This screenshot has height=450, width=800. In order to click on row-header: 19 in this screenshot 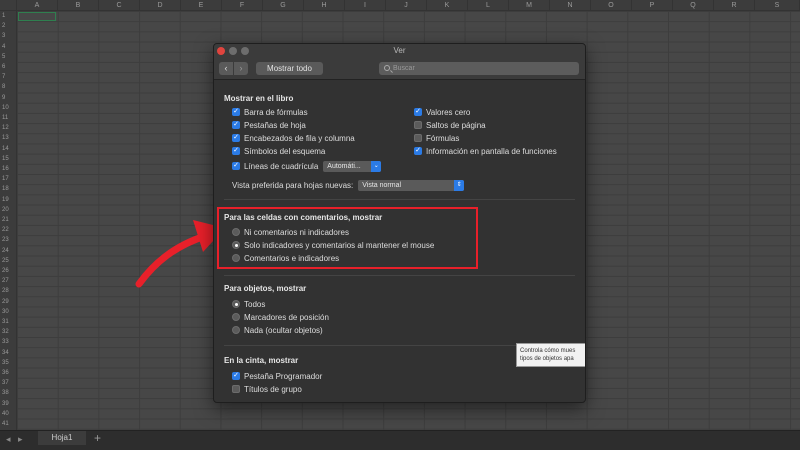, I will do `click(8, 200)`.